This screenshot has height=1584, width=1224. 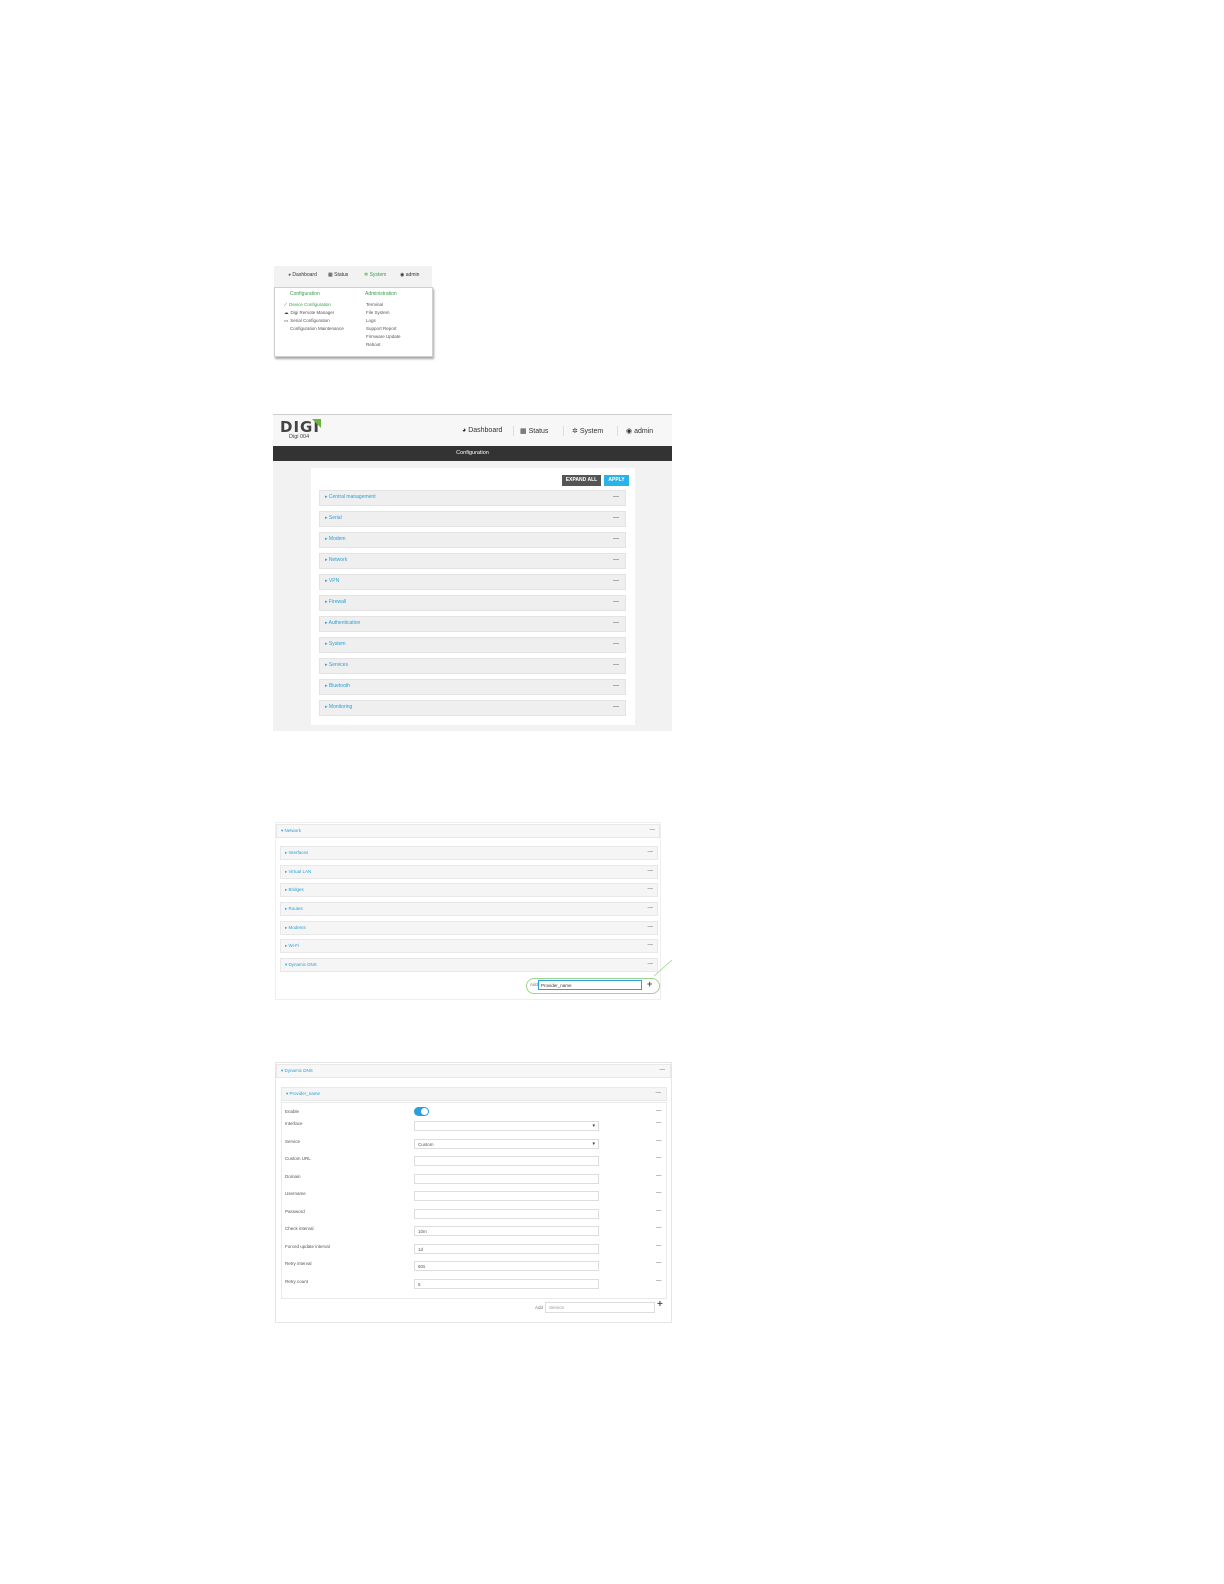 I want to click on menu-item-file-system: File System, so click(x=378, y=312).